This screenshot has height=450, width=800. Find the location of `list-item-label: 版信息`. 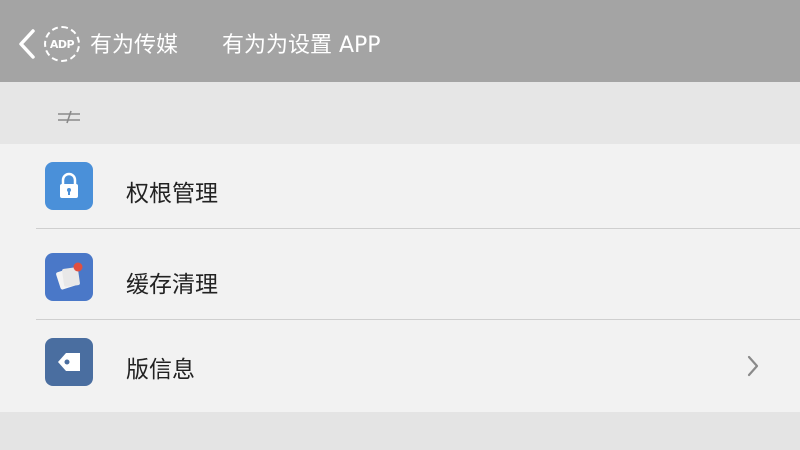

list-item-label: 版信息 is located at coordinates (160, 370).